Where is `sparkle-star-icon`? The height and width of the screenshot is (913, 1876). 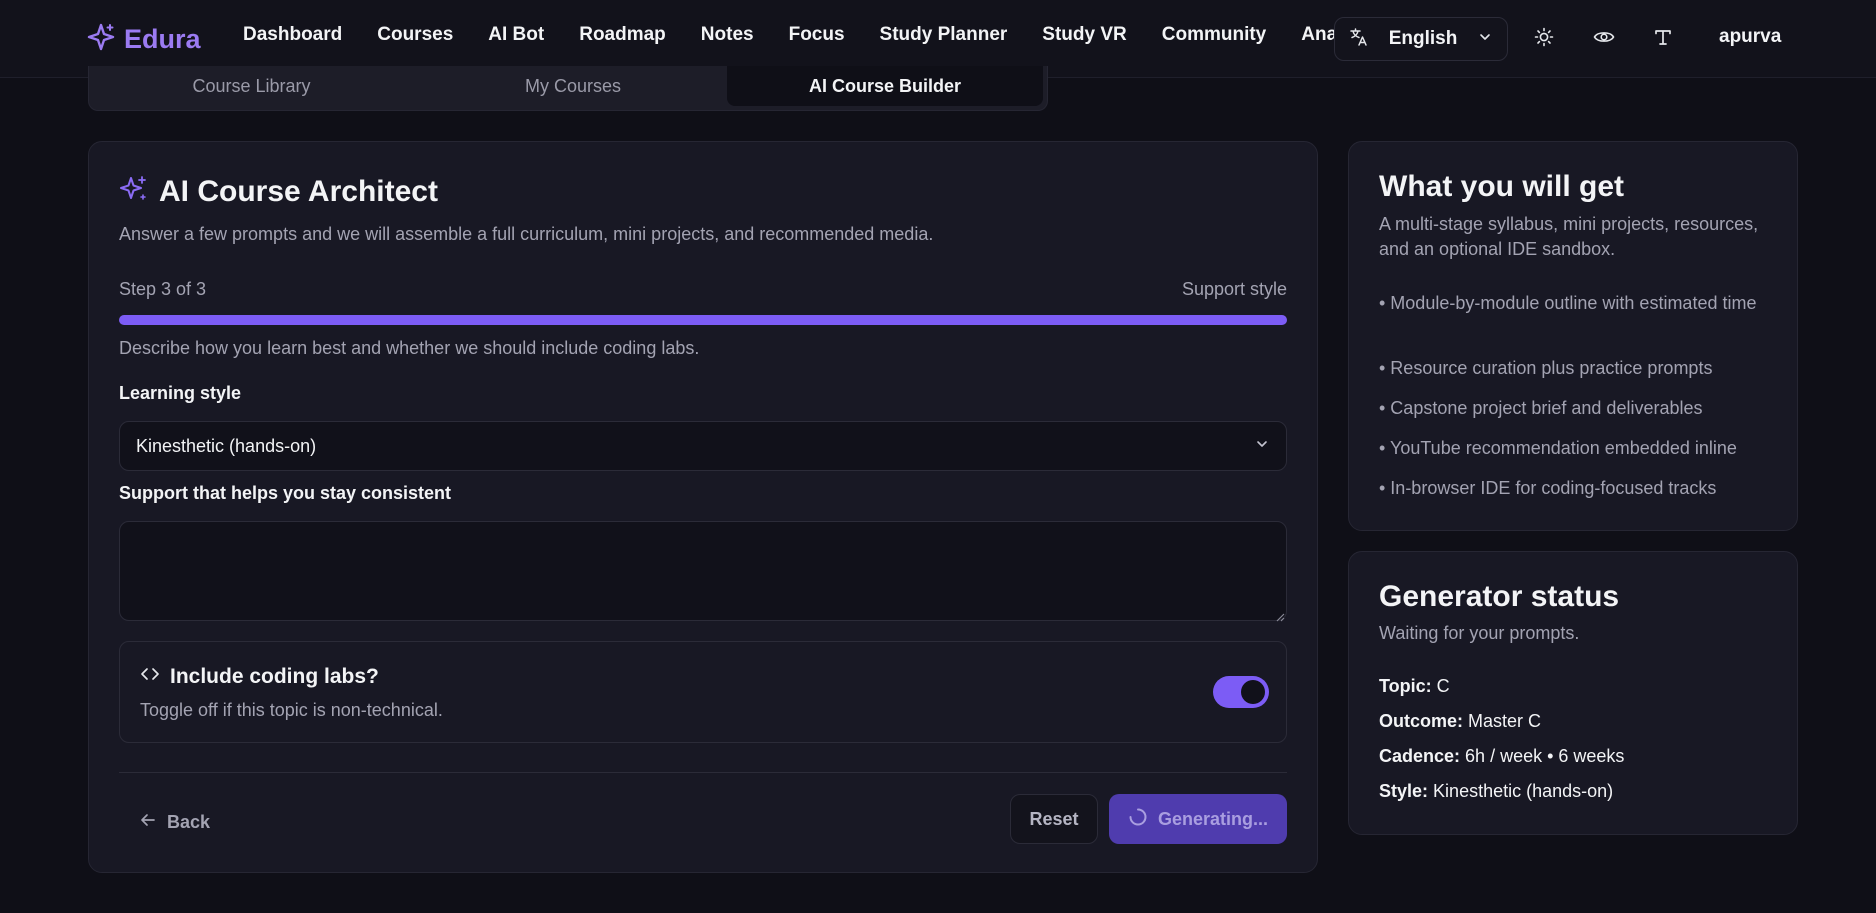 sparkle-star-icon is located at coordinates (101, 39).